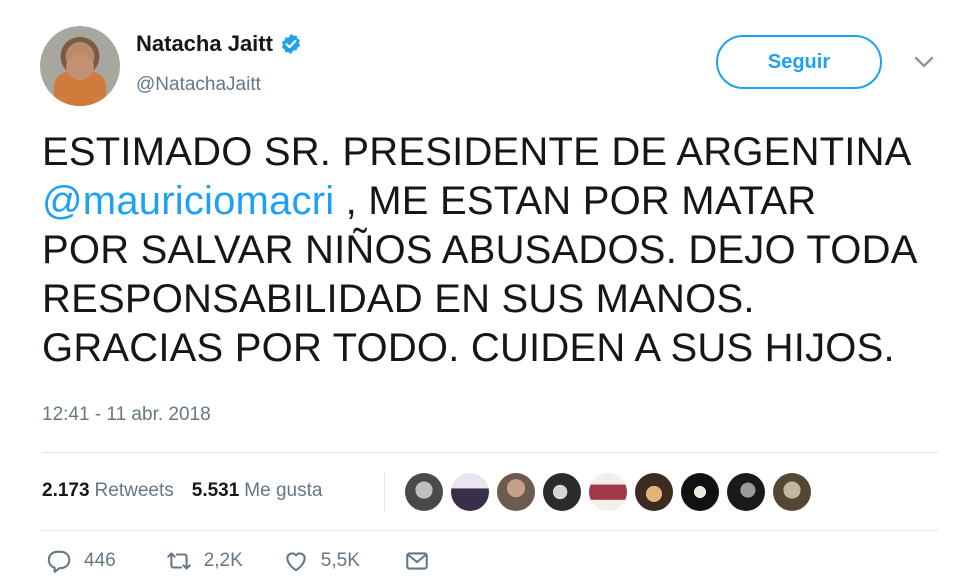 This screenshot has width=960, height=588. I want to click on avatar-face, so click(80, 67).